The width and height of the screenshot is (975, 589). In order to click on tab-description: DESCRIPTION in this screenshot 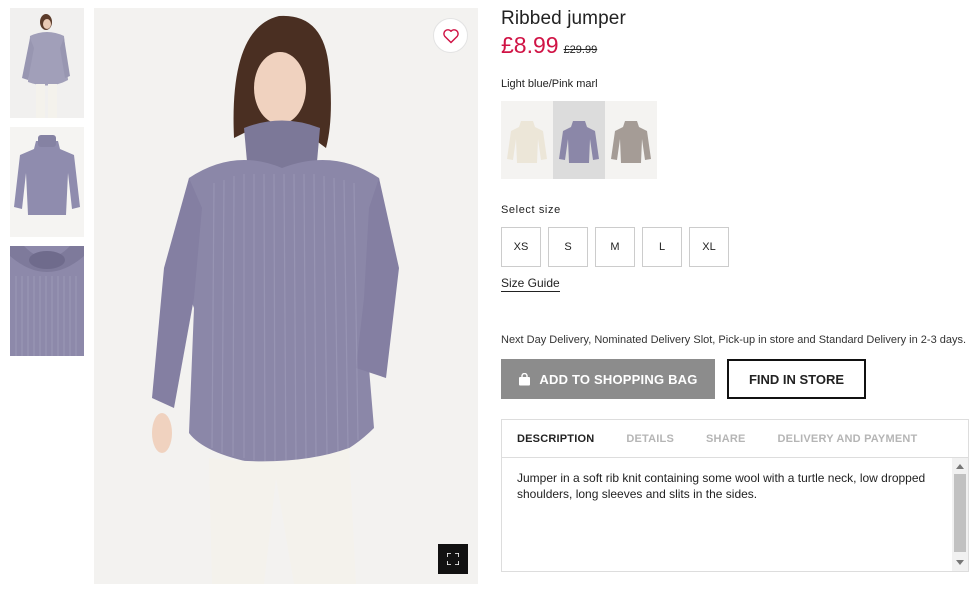, I will do `click(555, 439)`.